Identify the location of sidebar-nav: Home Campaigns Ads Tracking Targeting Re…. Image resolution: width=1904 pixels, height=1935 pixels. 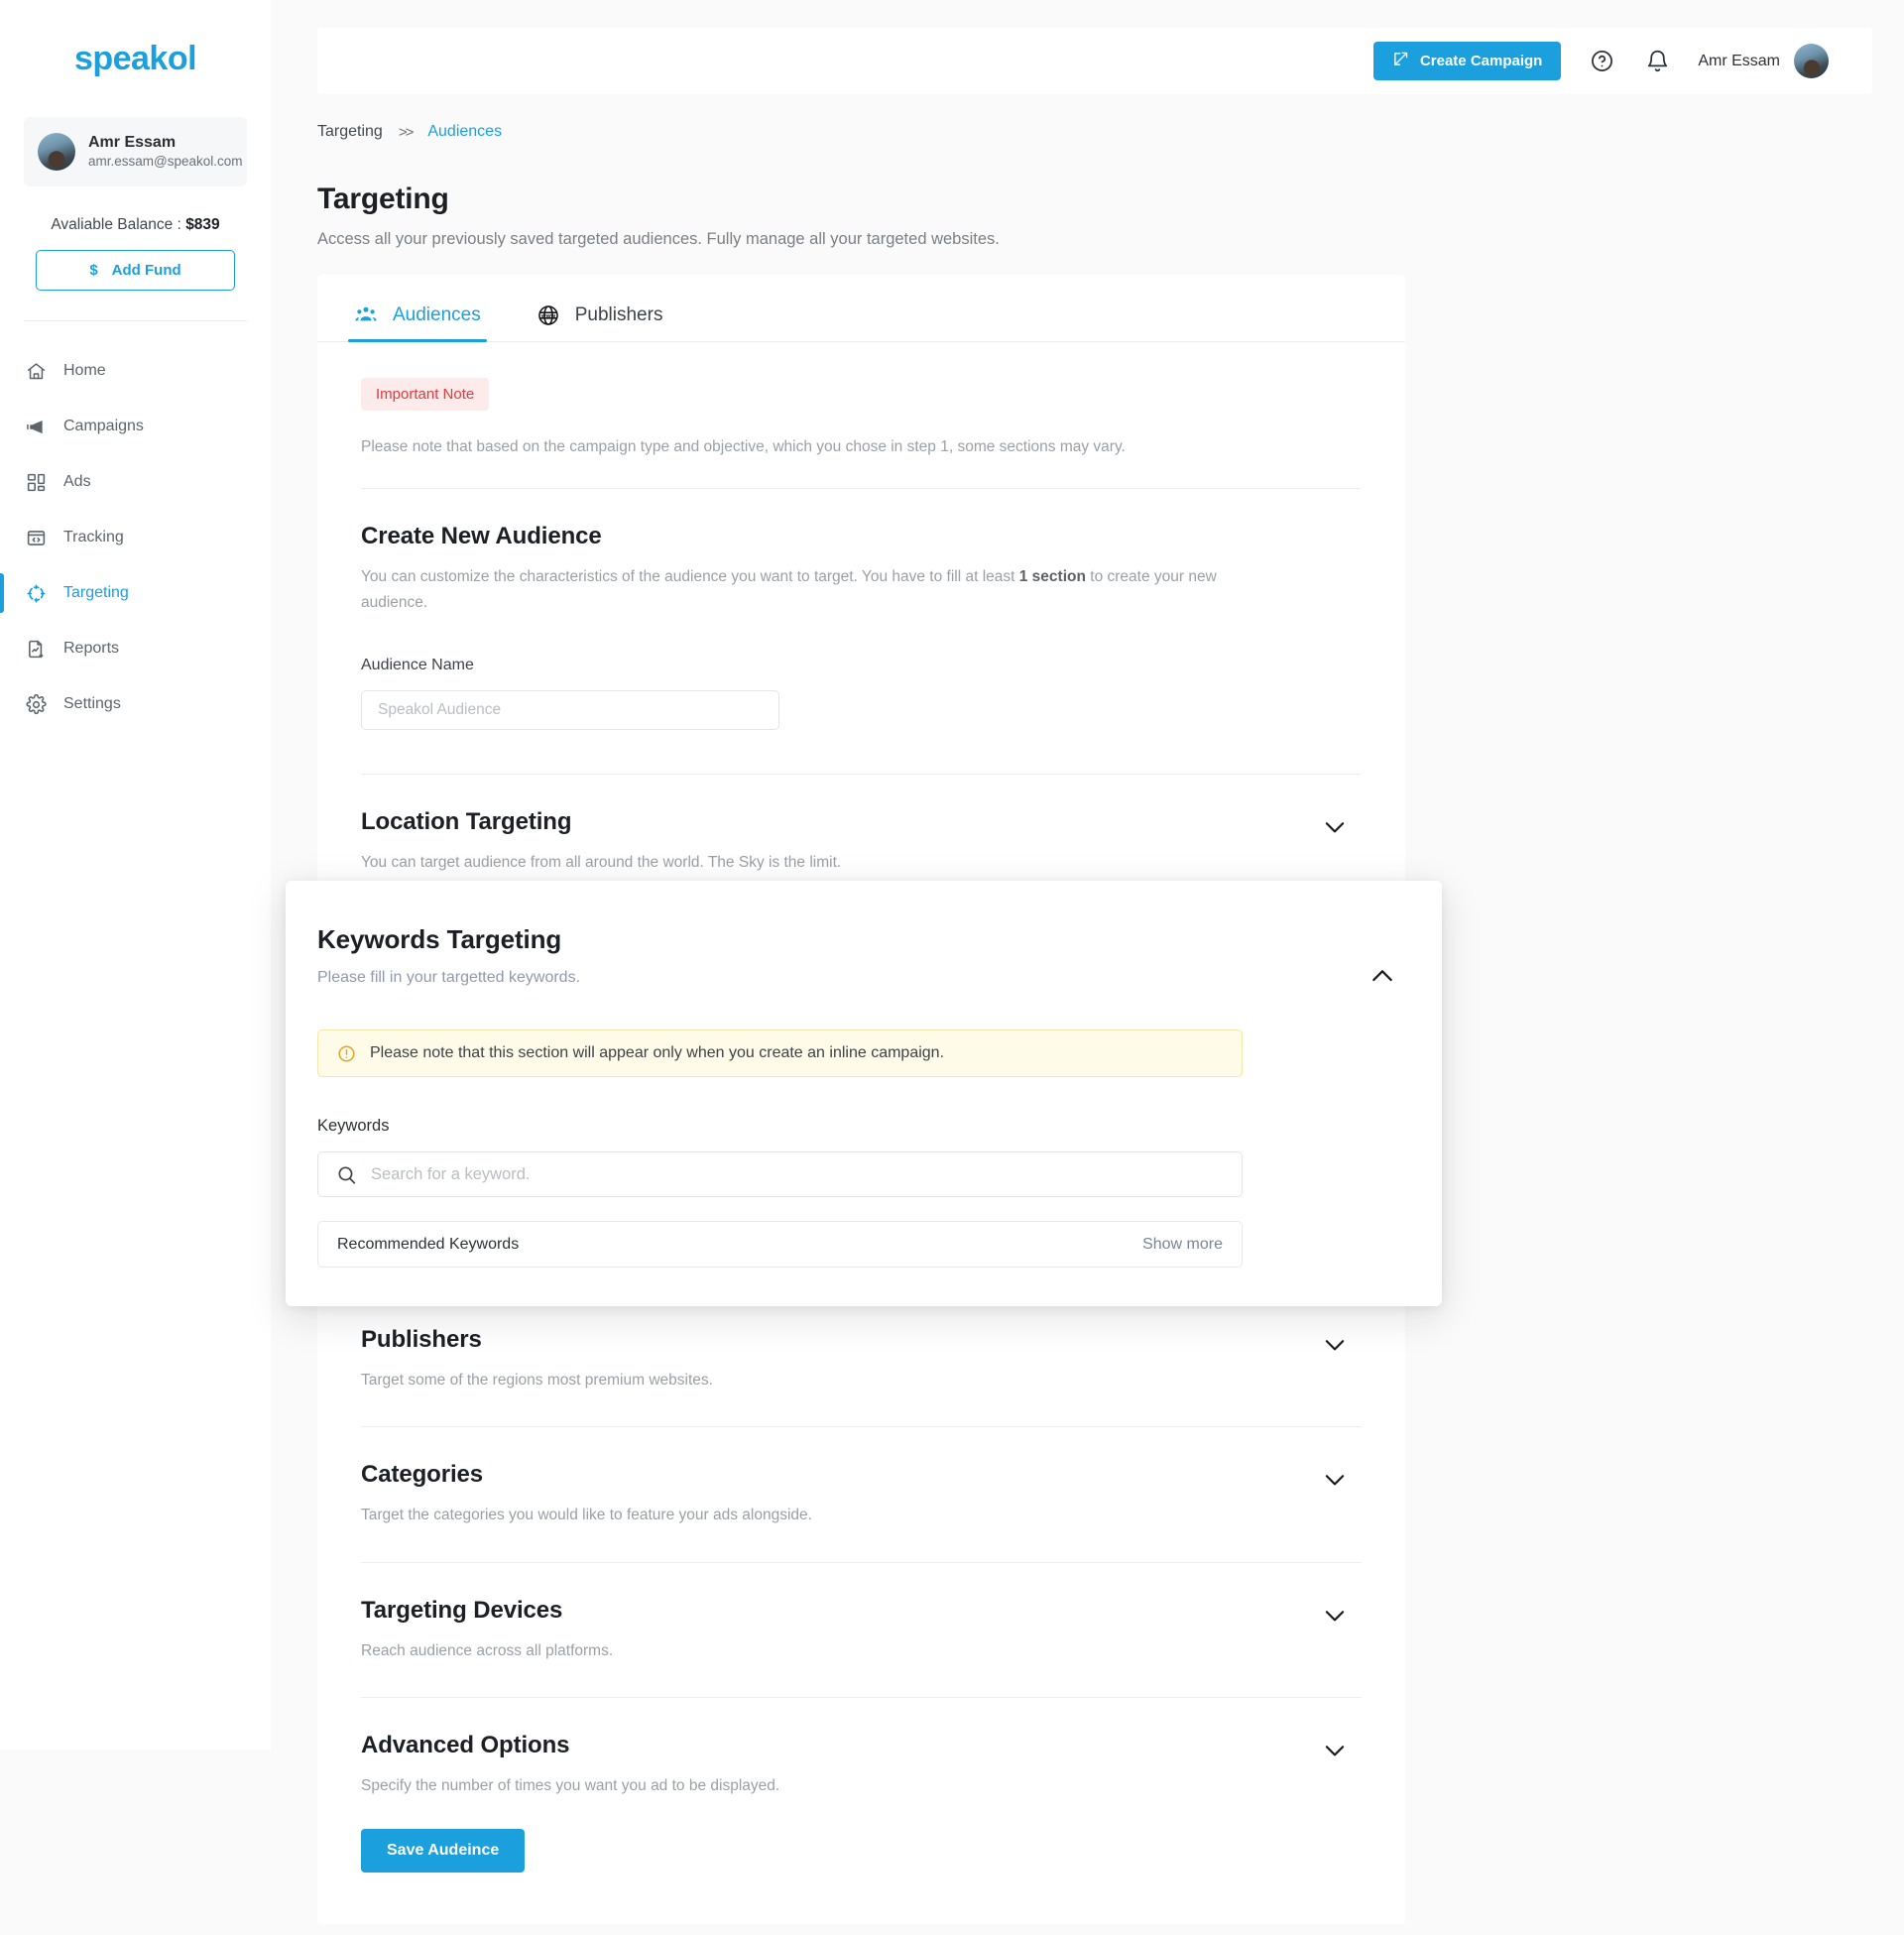
(135, 537).